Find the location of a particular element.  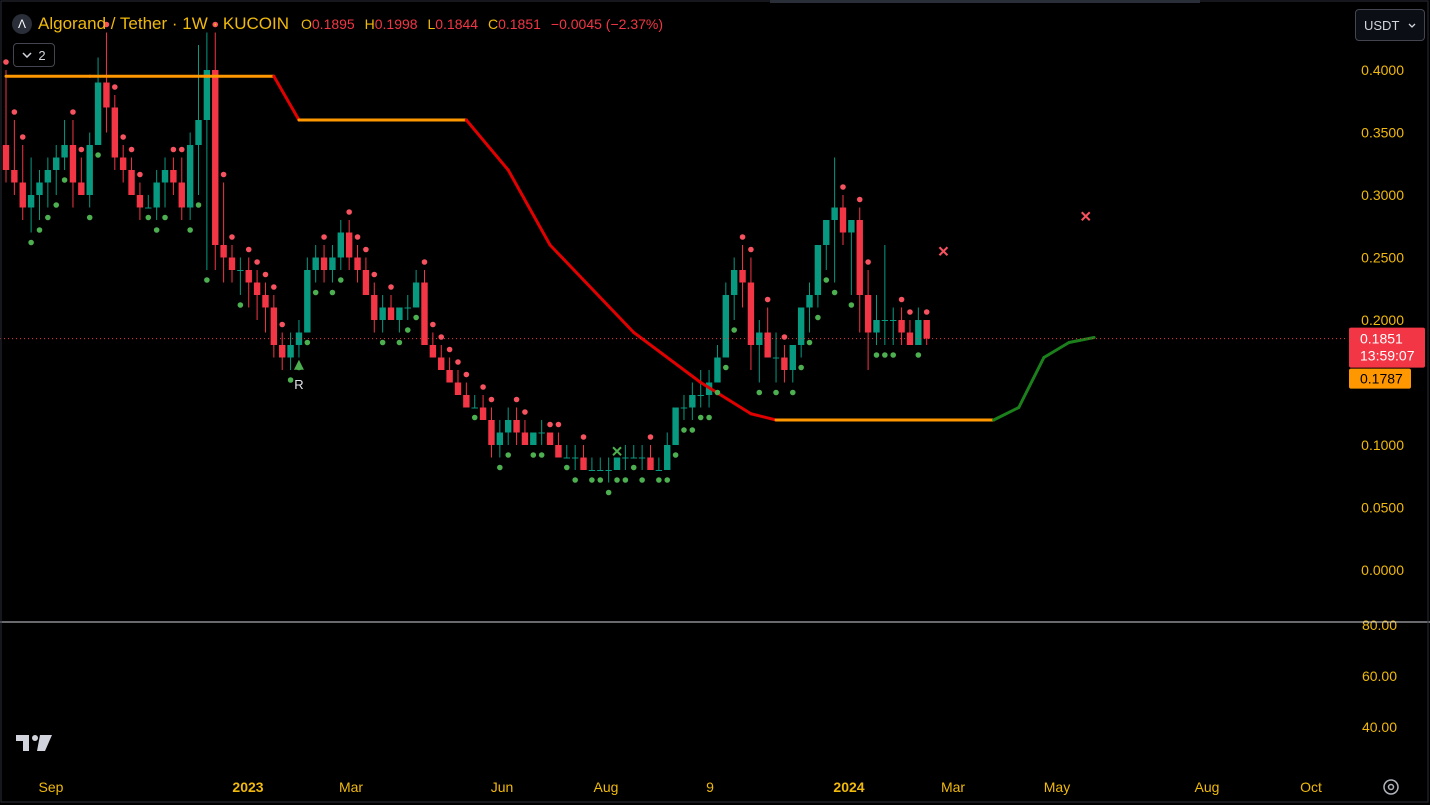

price-change: −0.0045 (−2.37%) is located at coordinates (607, 24).